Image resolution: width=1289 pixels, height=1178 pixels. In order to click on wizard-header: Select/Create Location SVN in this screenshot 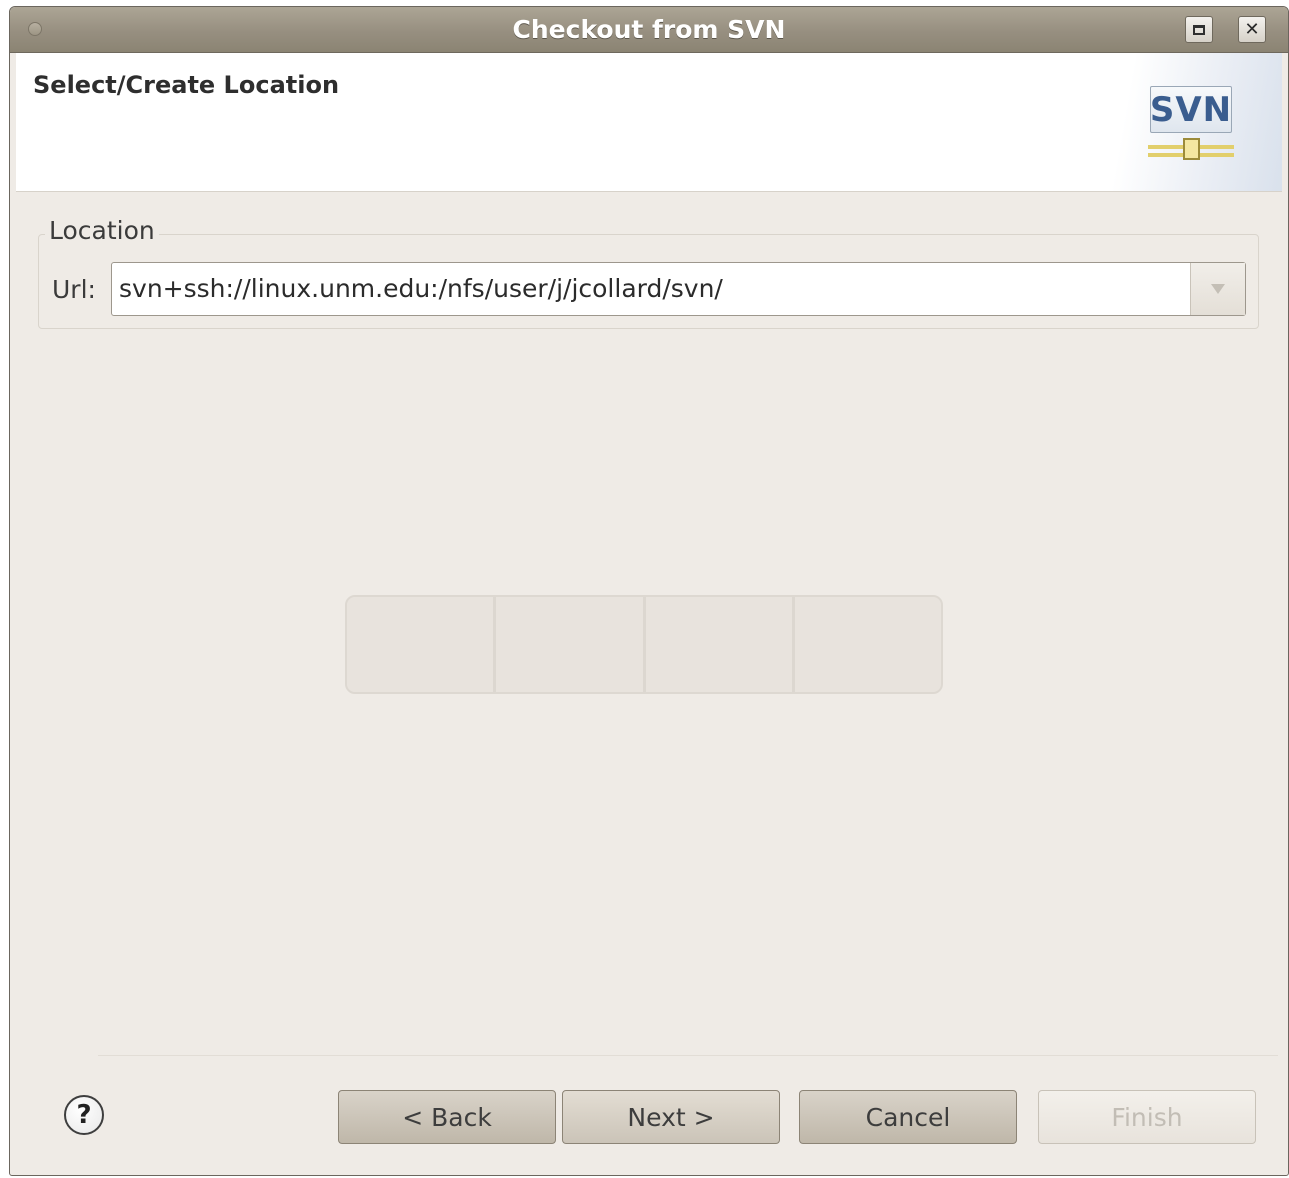, I will do `click(649, 122)`.